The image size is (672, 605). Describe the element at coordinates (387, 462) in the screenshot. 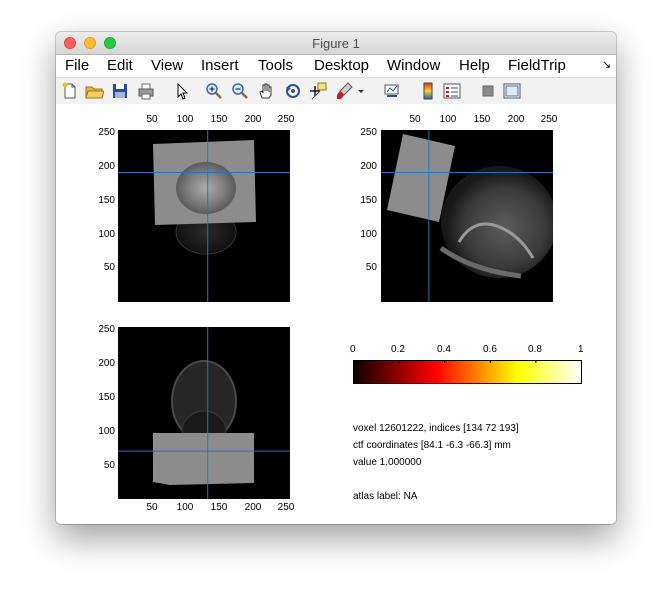

I see `value-info: value 1.000000` at that location.